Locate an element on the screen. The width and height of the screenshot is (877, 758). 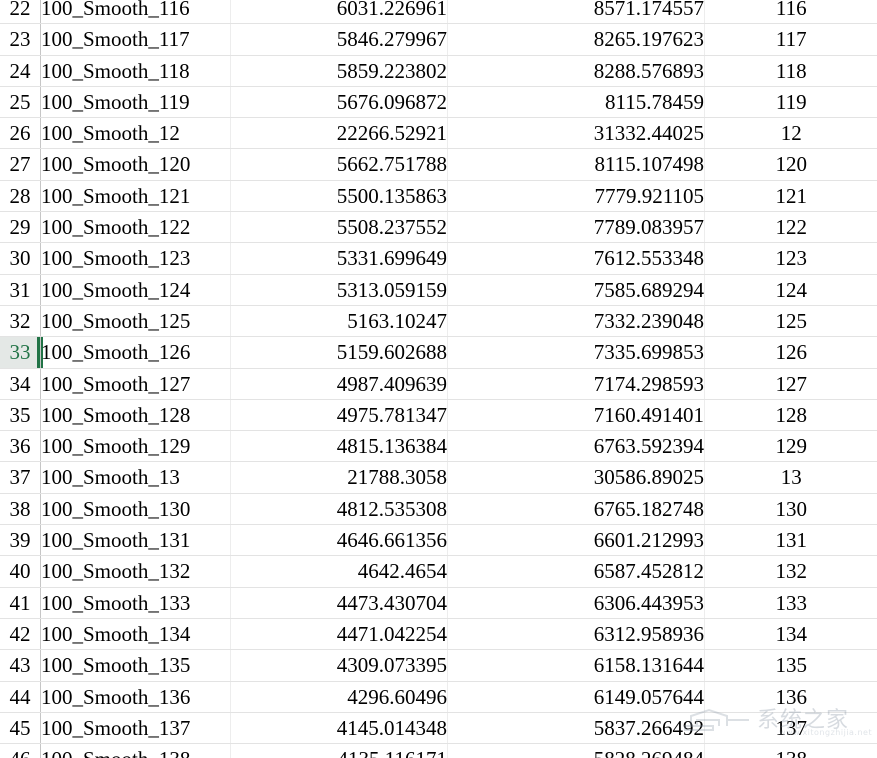
cell-column-c: 7789.083957 is located at coordinates (576, 227).